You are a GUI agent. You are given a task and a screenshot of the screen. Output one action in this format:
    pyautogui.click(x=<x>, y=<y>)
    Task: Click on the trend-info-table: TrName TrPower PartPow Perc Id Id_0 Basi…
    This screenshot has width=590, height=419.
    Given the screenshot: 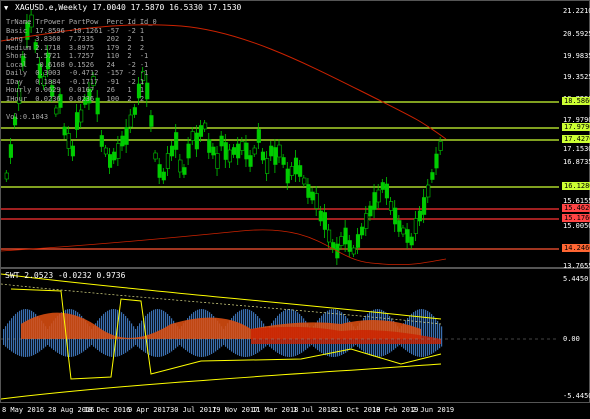 What is the action you would take?
    pyautogui.click(x=83, y=60)
    